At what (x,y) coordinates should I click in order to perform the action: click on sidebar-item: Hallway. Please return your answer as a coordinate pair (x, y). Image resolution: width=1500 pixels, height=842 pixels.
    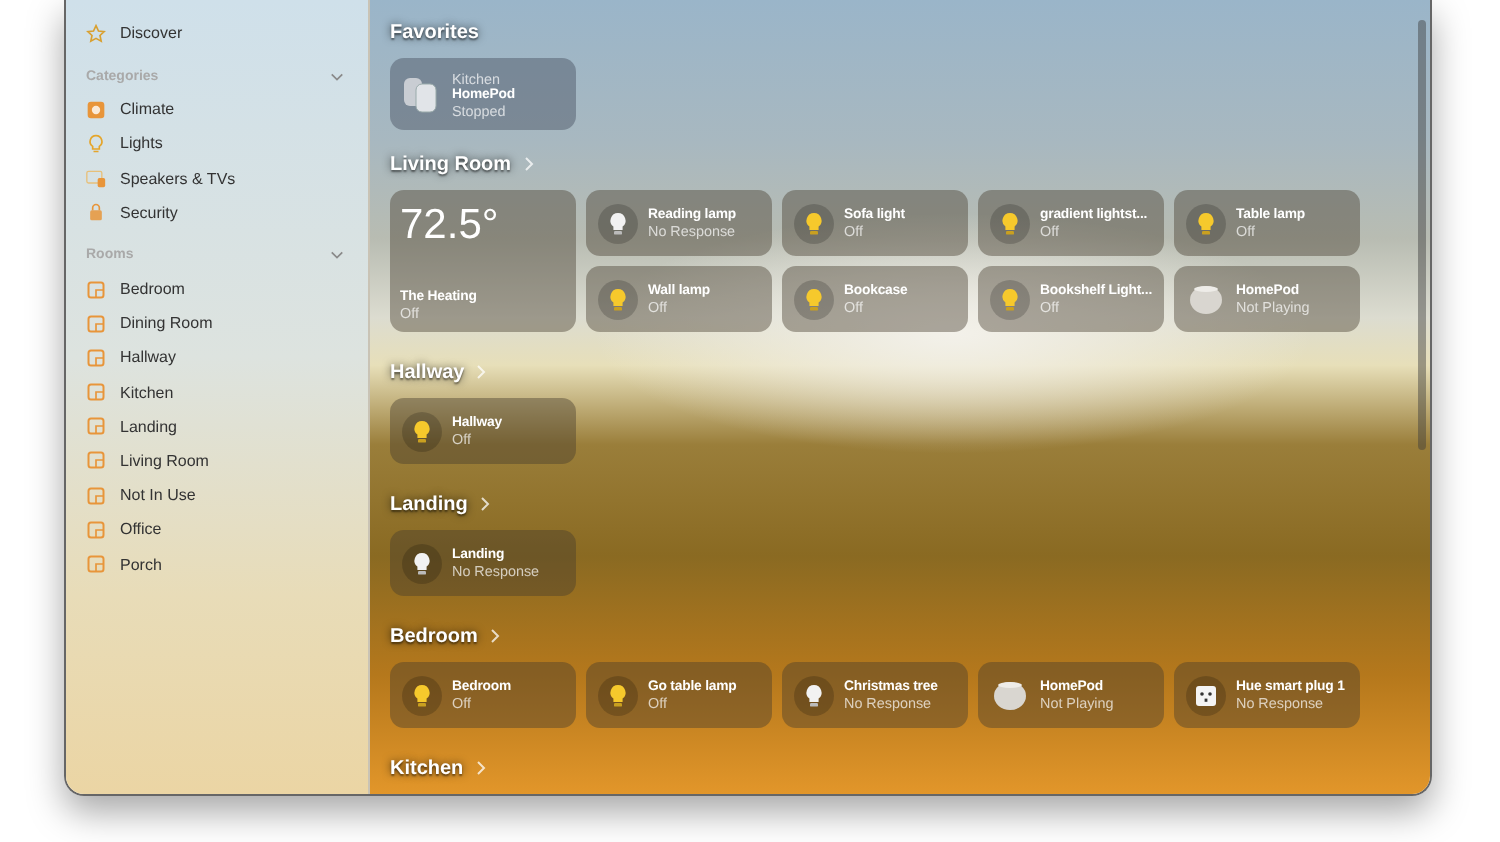
    Looking at the image, I should click on (148, 357).